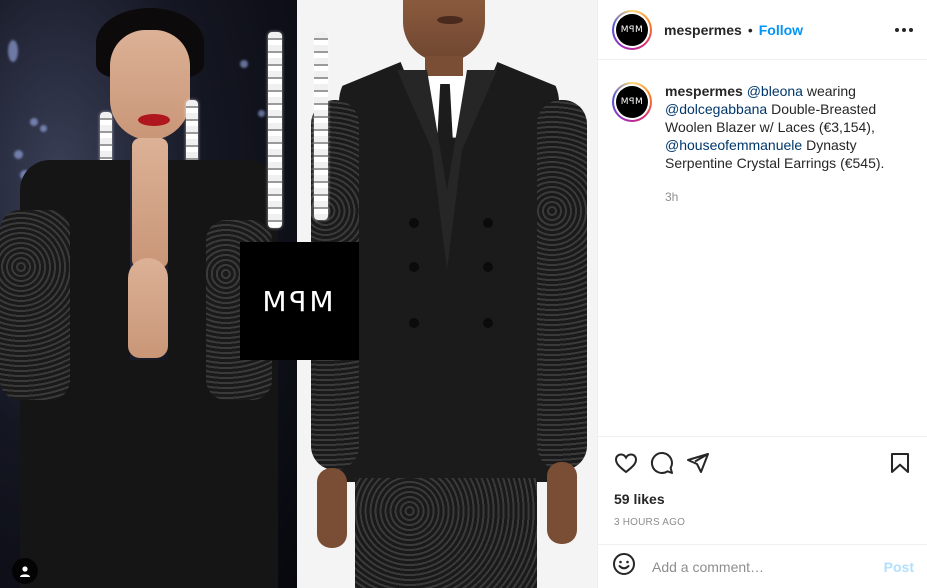 This screenshot has height=588, width=927. I want to click on caption-text-segment: wearing, so click(829, 91).